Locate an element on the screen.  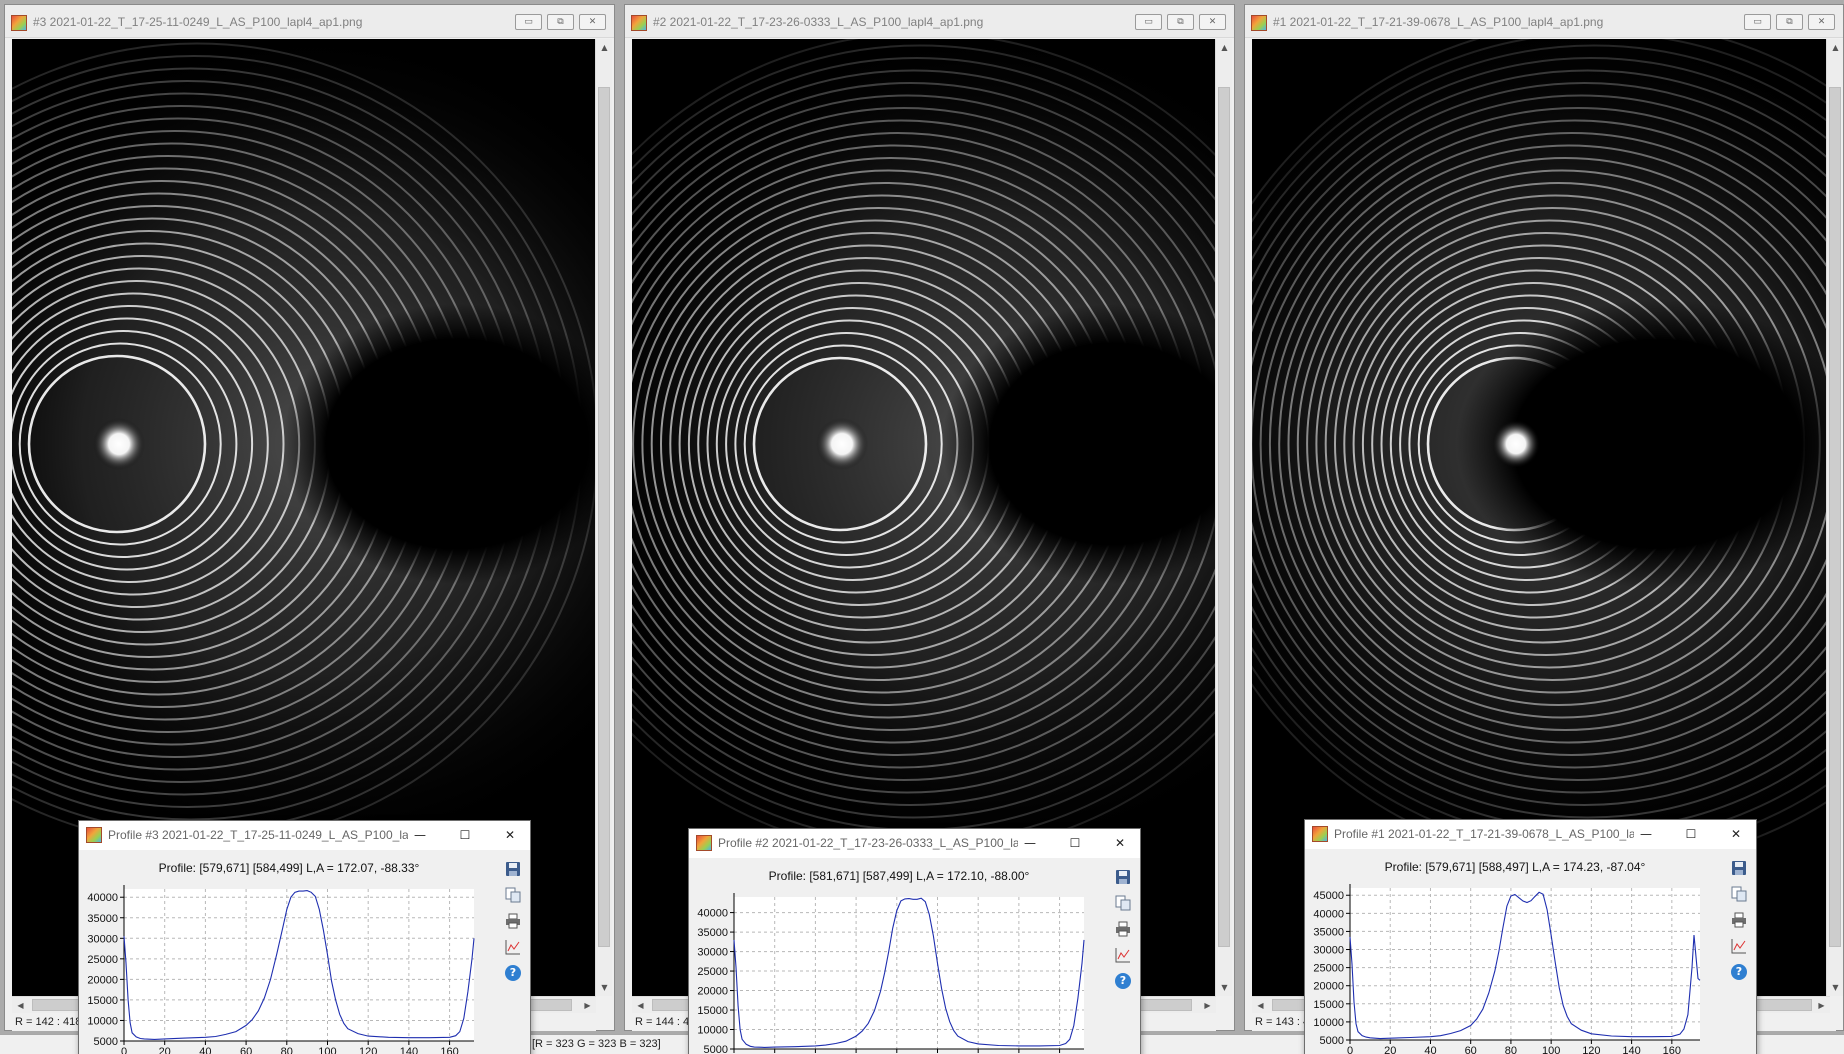
profile-toolbar: ? is located at coordinates (514, 921).